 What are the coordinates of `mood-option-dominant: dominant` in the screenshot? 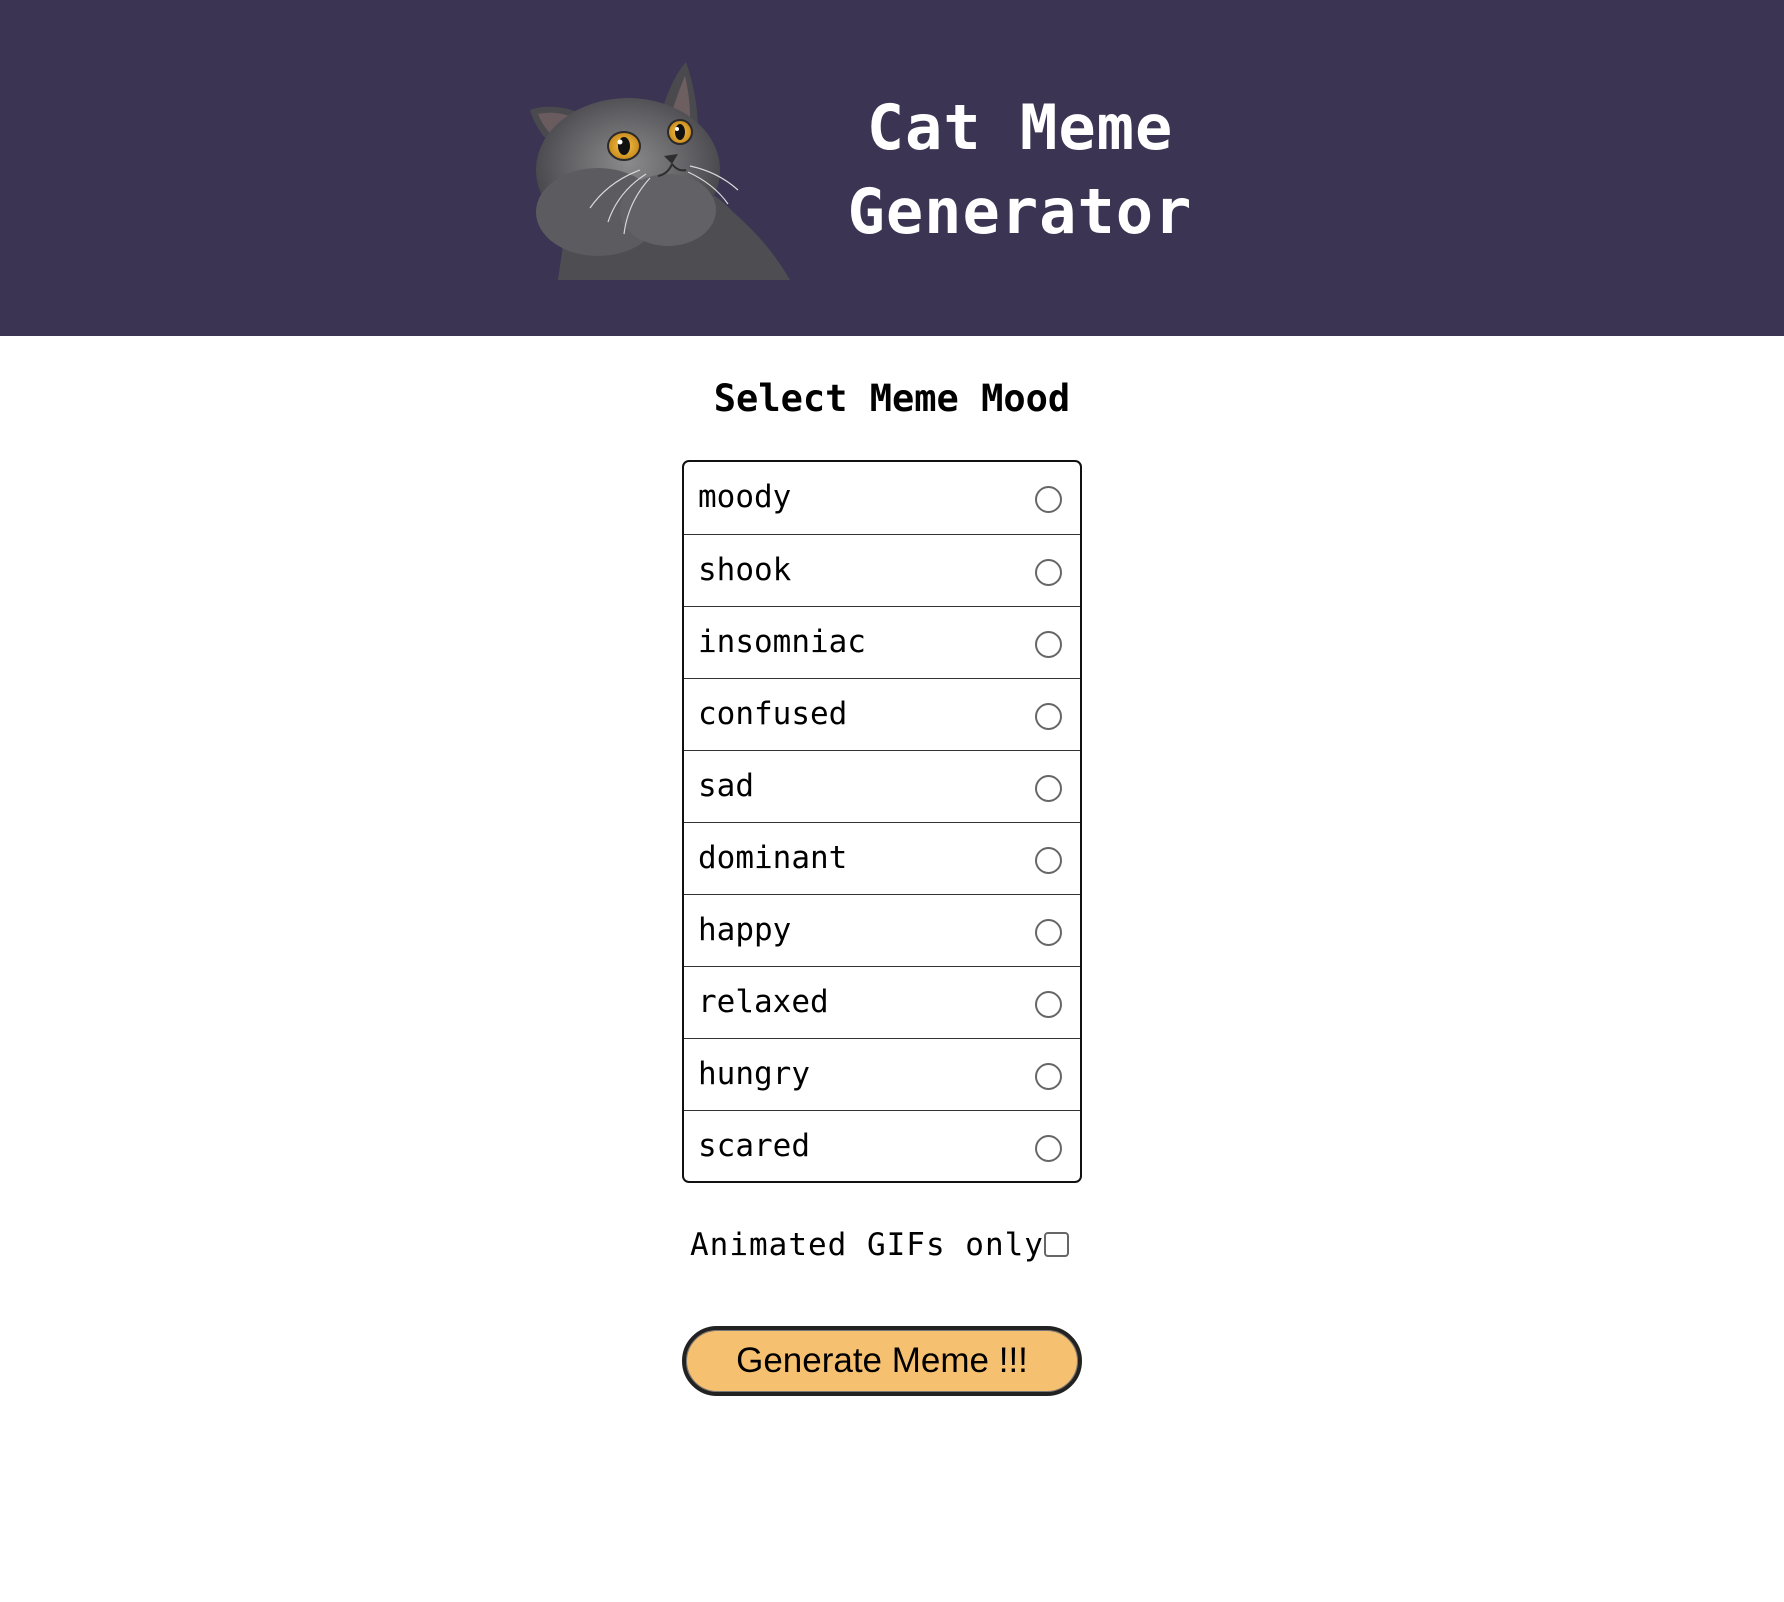 It's located at (882, 858).